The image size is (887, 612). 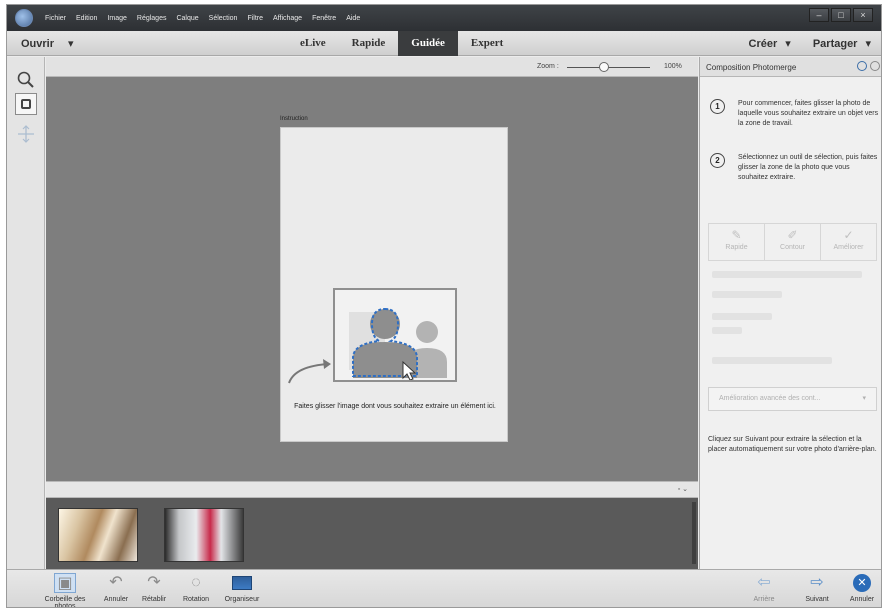 What do you see at coordinates (862, 583) in the screenshot?
I see `cancel-icon: ✕` at bounding box center [862, 583].